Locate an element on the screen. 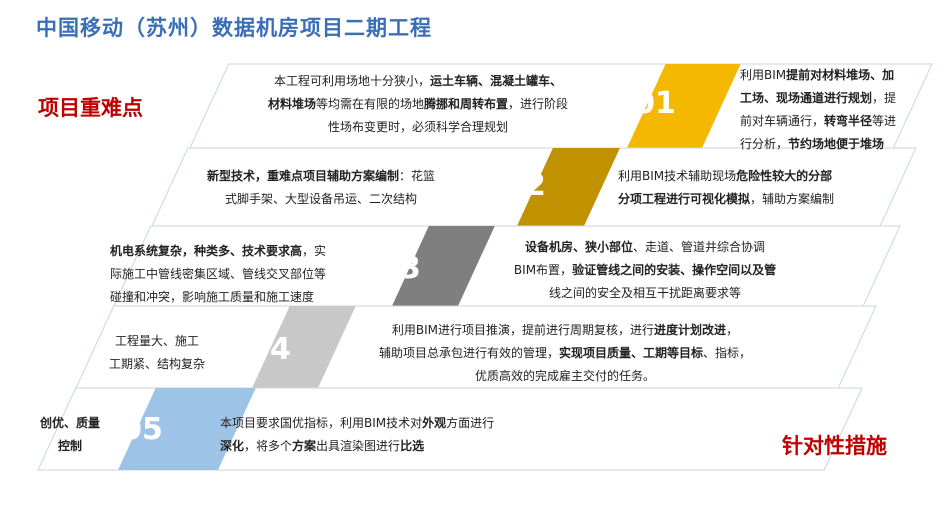 The height and width of the screenshot is (530, 944). row5-number: 05 is located at coordinates (142, 429).